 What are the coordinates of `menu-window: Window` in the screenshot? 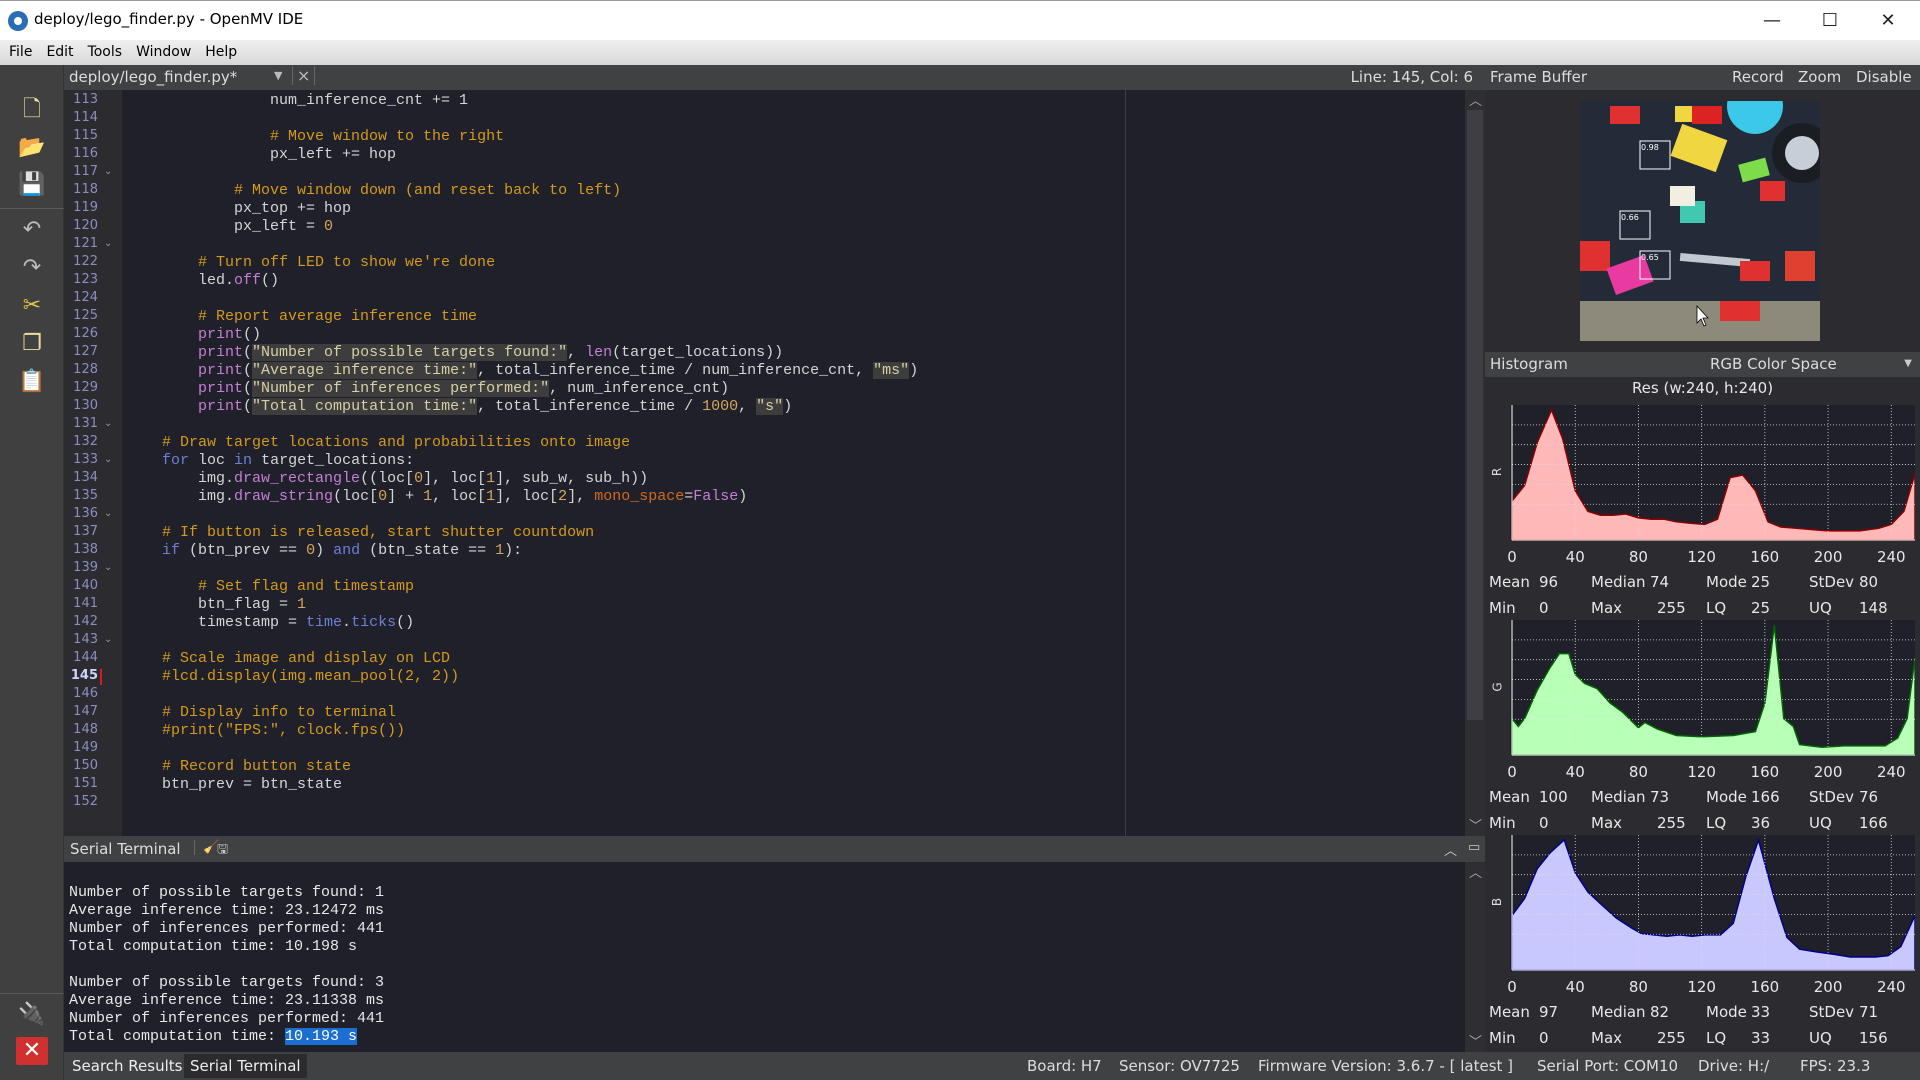 It's located at (163, 52).